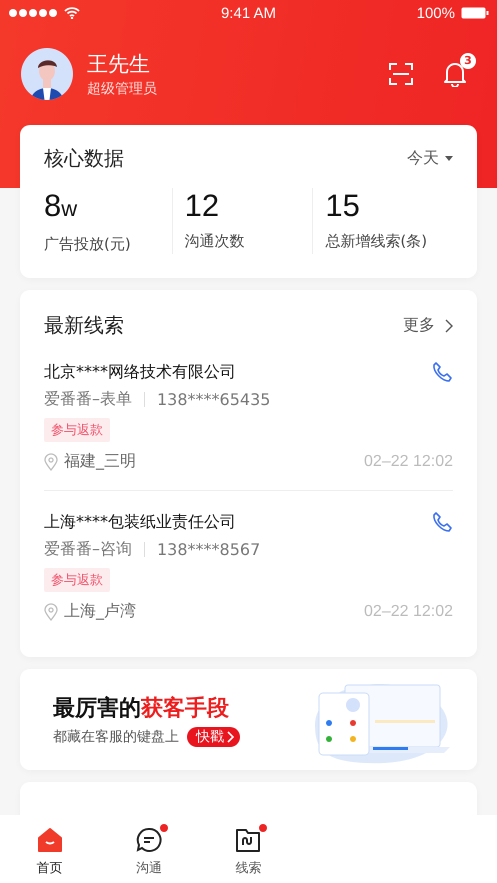  I want to click on promo-title: 最厉害的获客手段, so click(141, 708).